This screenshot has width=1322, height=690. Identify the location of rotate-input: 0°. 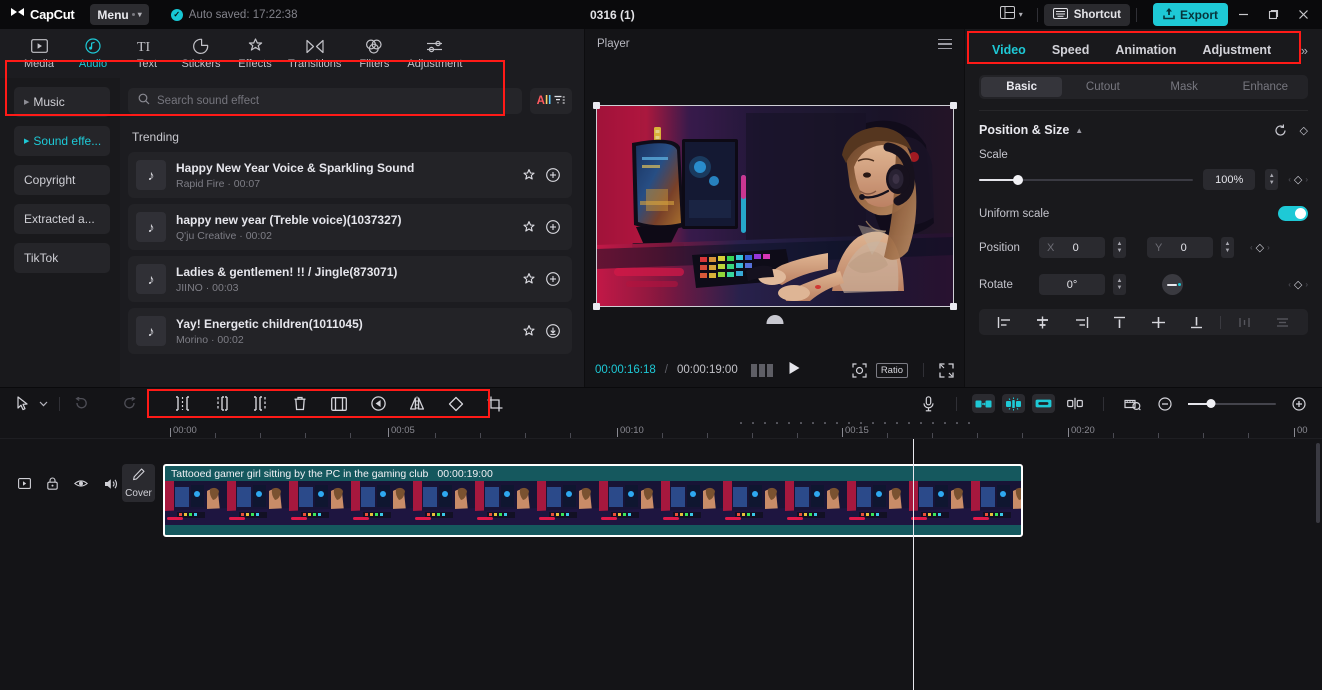
(1072, 284).